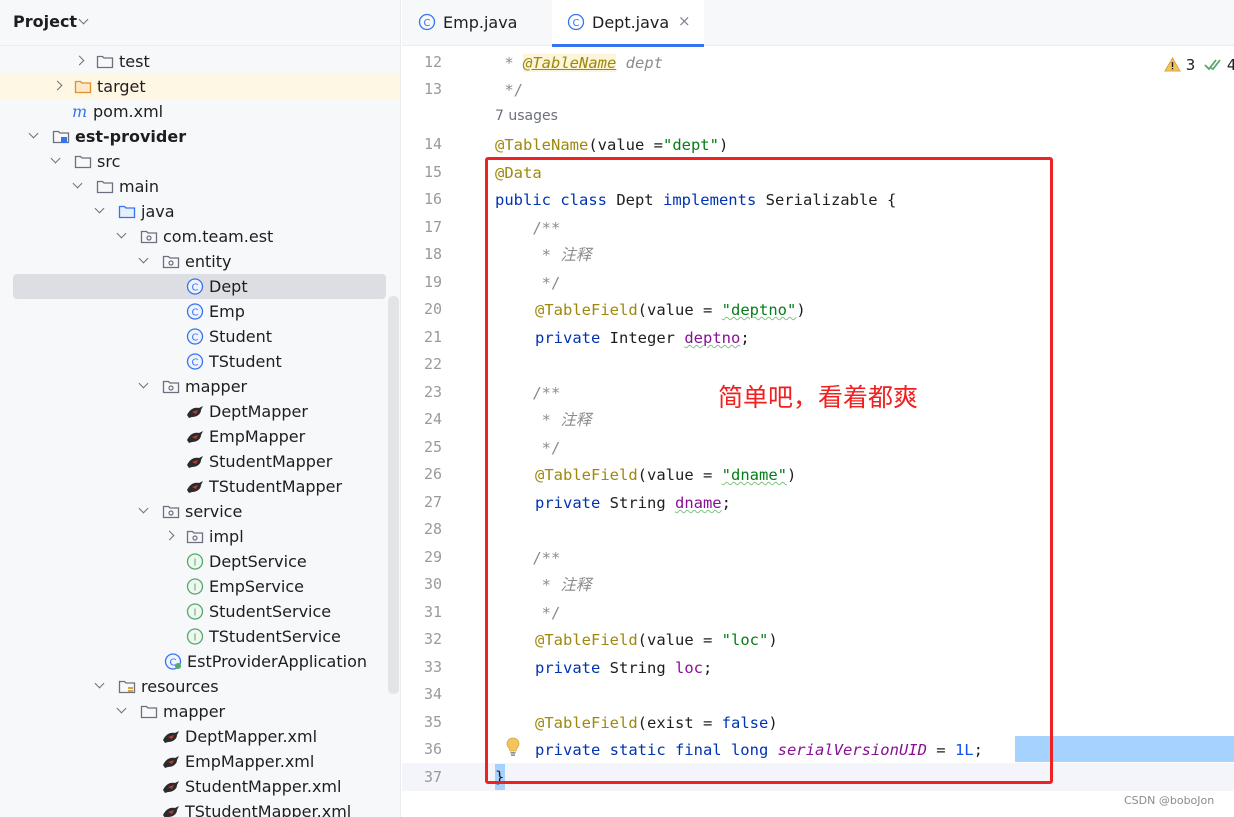 The width and height of the screenshot is (1234, 817). What do you see at coordinates (45, 21) in the screenshot?
I see `project-title: Project` at bounding box center [45, 21].